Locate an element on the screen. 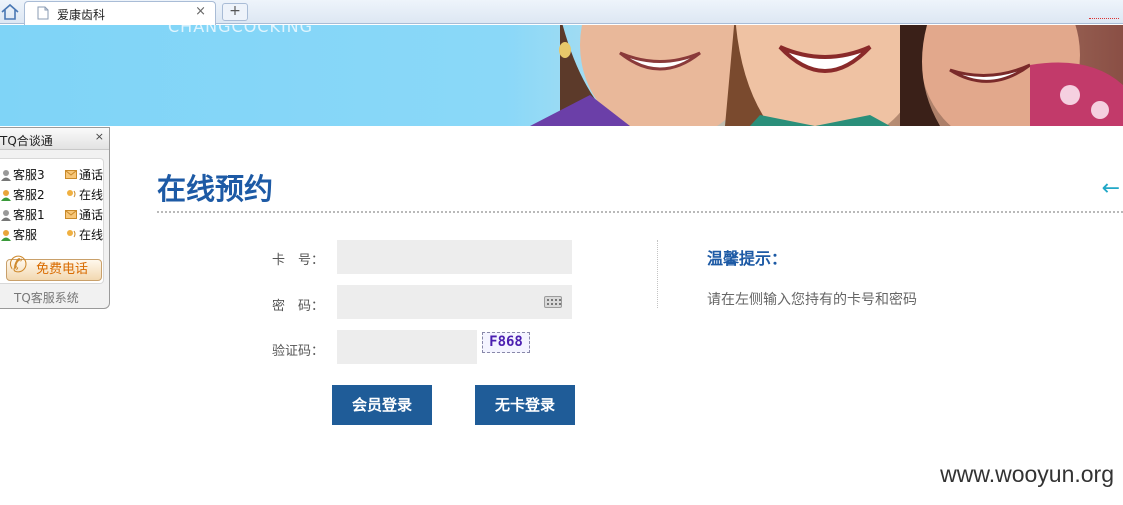 The width and height of the screenshot is (1123, 505). back-arrow-icon: ← is located at coordinates (1111, 188).